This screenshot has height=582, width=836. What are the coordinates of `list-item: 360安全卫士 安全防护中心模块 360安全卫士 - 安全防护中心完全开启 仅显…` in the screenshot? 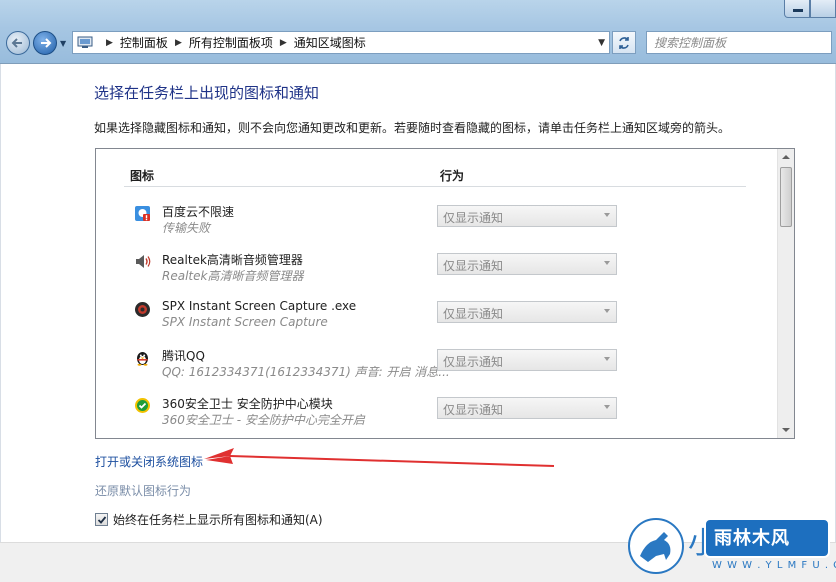 It's located at (436, 415).